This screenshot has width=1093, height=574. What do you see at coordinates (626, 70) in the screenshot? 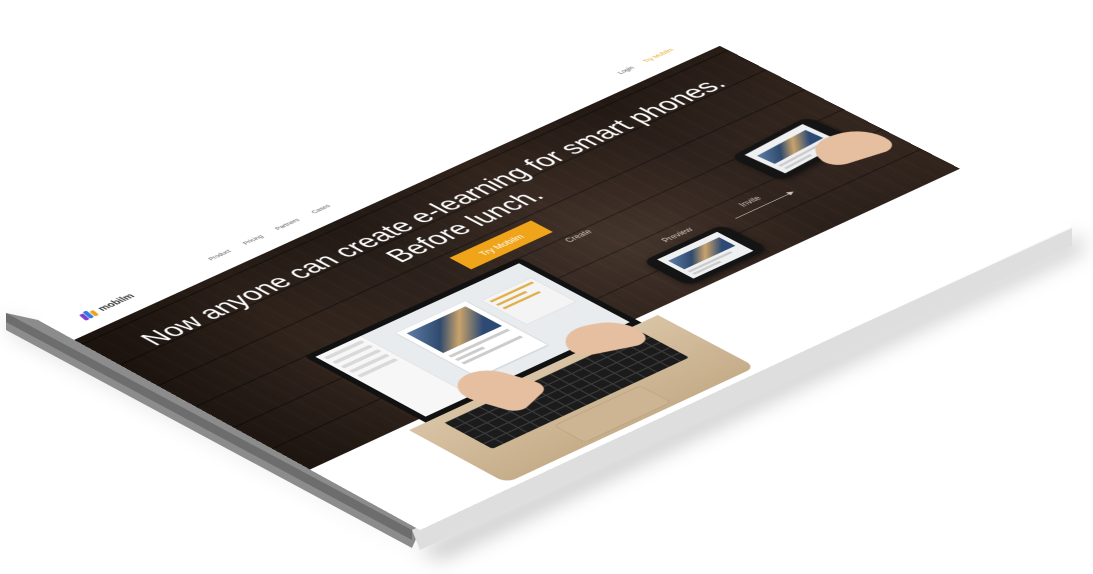
I see `login-link: Login` at bounding box center [626, 70].